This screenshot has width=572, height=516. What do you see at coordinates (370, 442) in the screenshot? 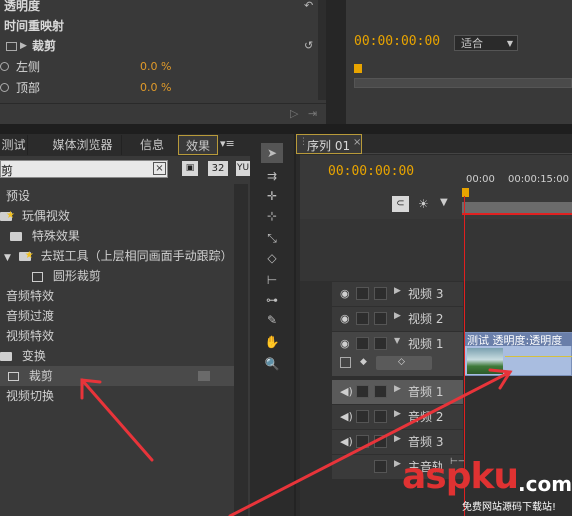
I see `arrow-to-video-clip` at bounding box center [370, 442].